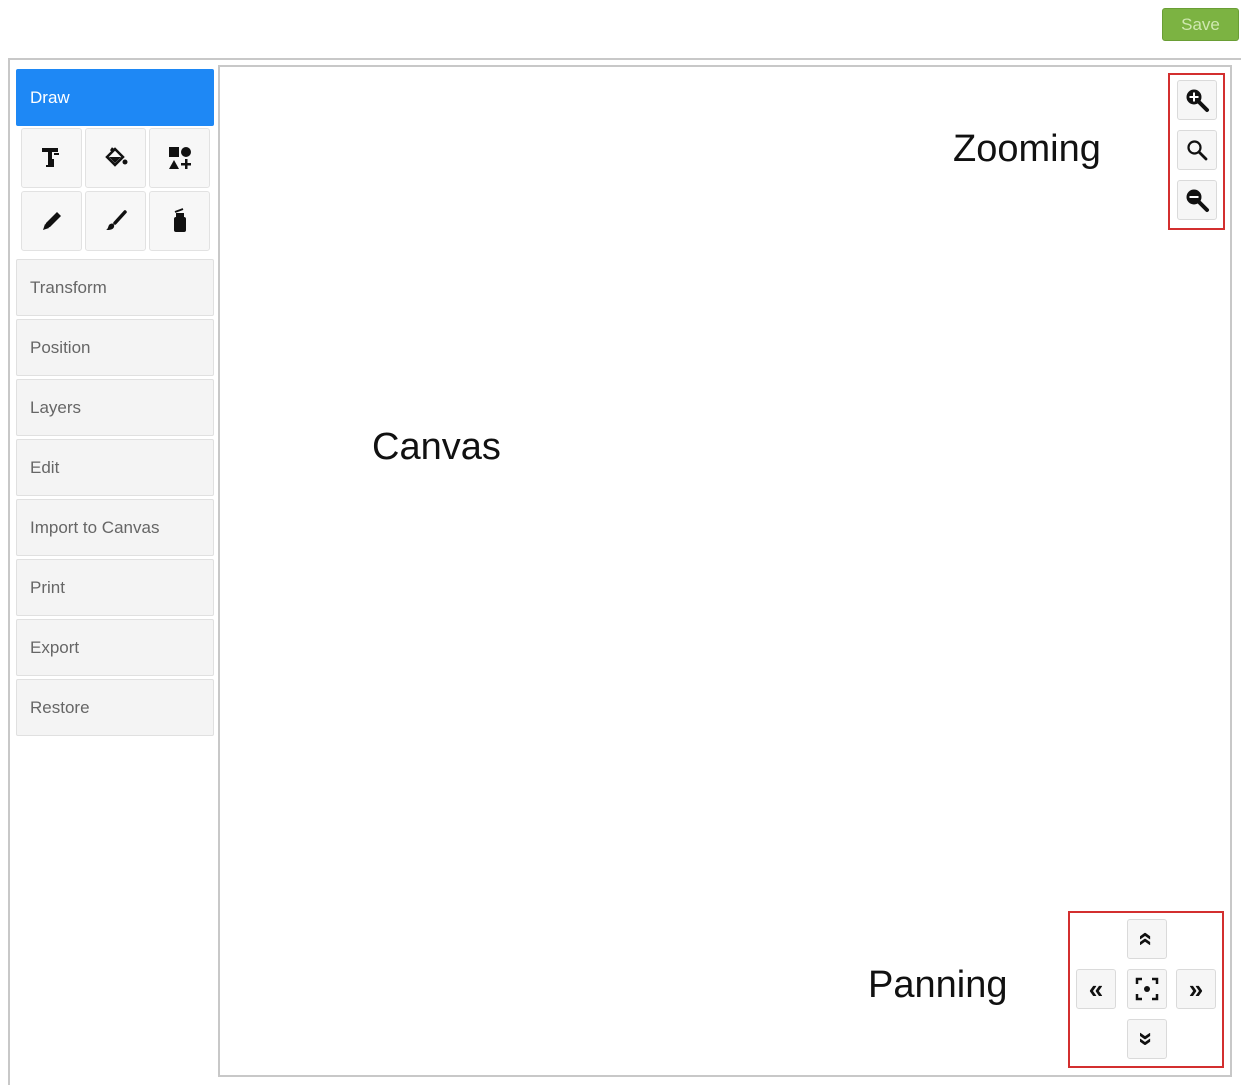 This screenshot has height=1085, width=1241. I want to click on zoom-out-icon, so click(1197, 200).